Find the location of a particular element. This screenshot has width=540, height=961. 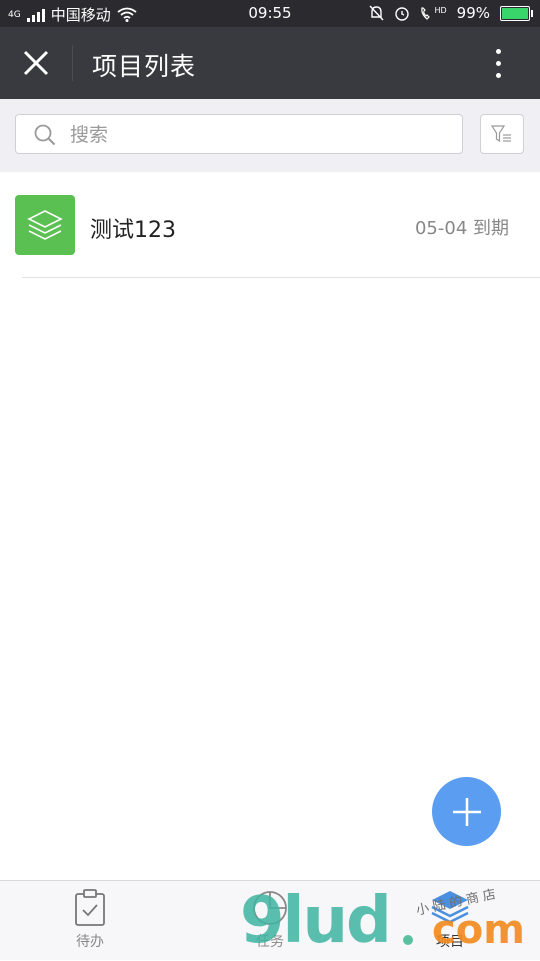

page-title: 项目列表 is located at coordinates (144, 66).